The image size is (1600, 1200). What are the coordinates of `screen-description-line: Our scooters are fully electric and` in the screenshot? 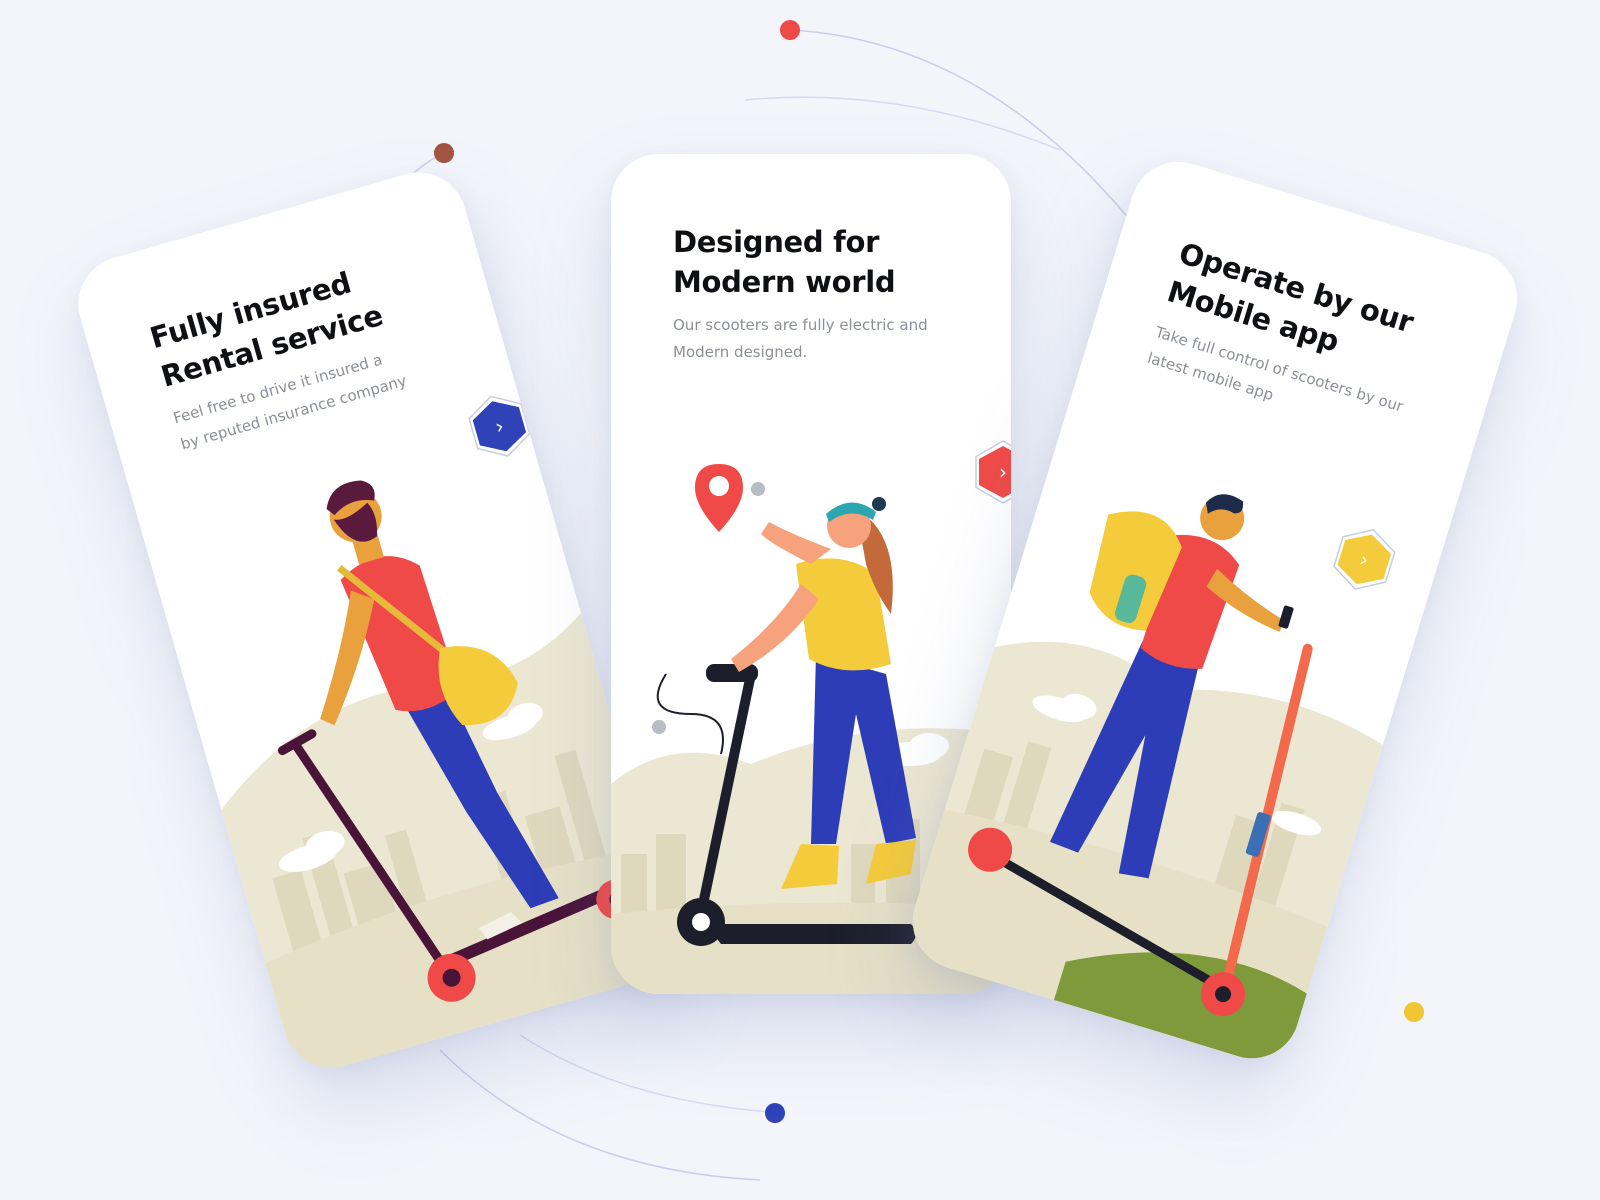 It's located at (800, 325).